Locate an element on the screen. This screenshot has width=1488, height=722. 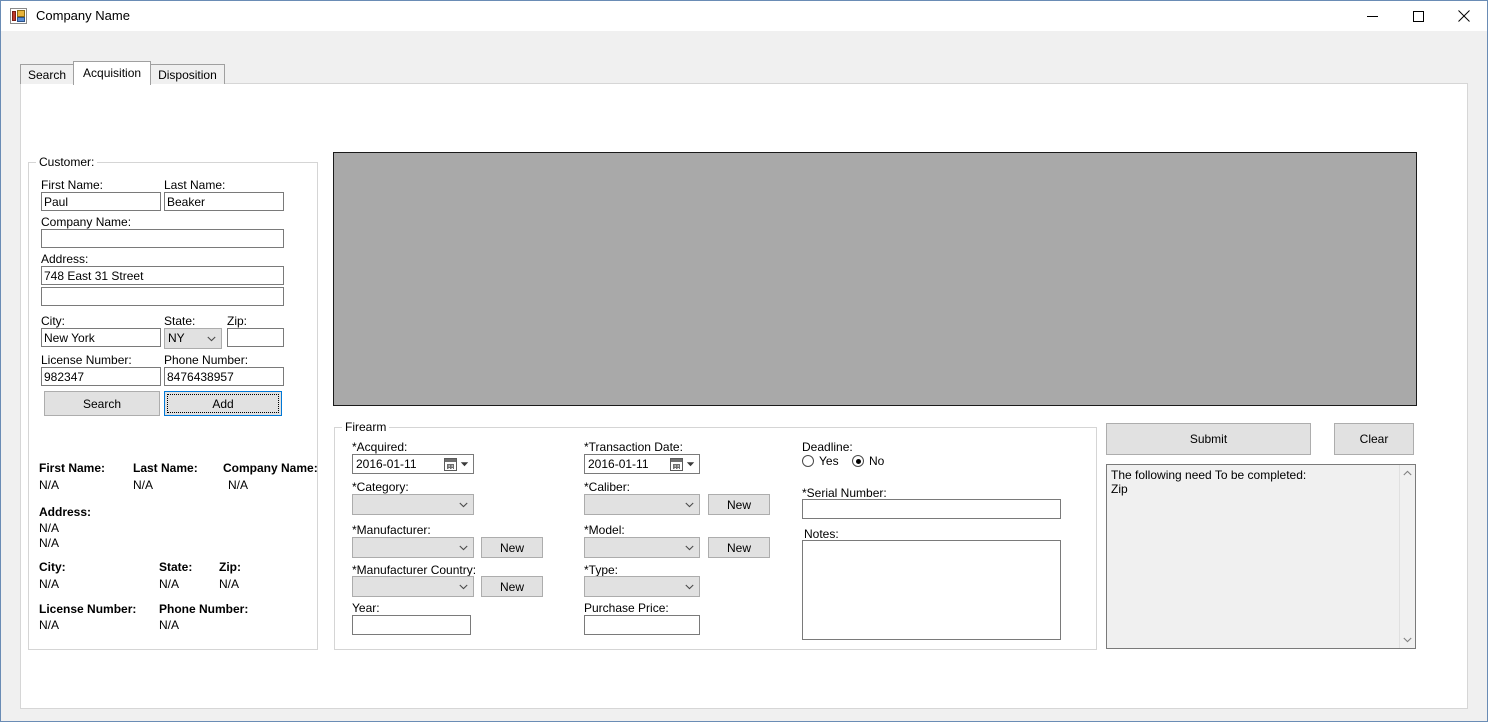
summary-state-label: State: is located at coordinates (176, 567).